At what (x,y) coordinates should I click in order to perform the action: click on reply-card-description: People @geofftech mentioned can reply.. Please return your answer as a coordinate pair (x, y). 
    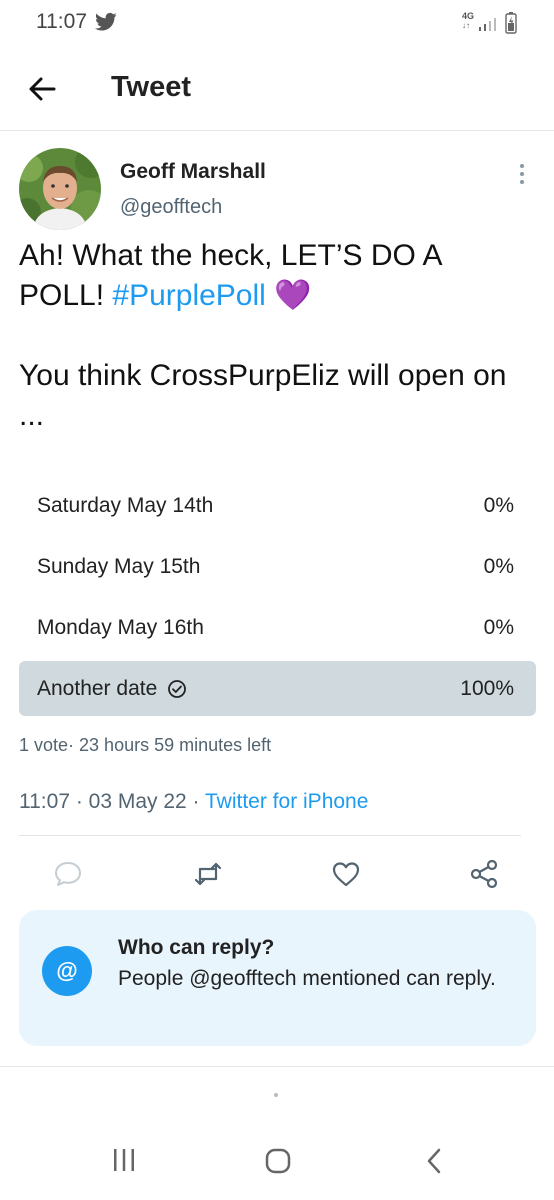
    Looking at the image, I should click on (307, 978).